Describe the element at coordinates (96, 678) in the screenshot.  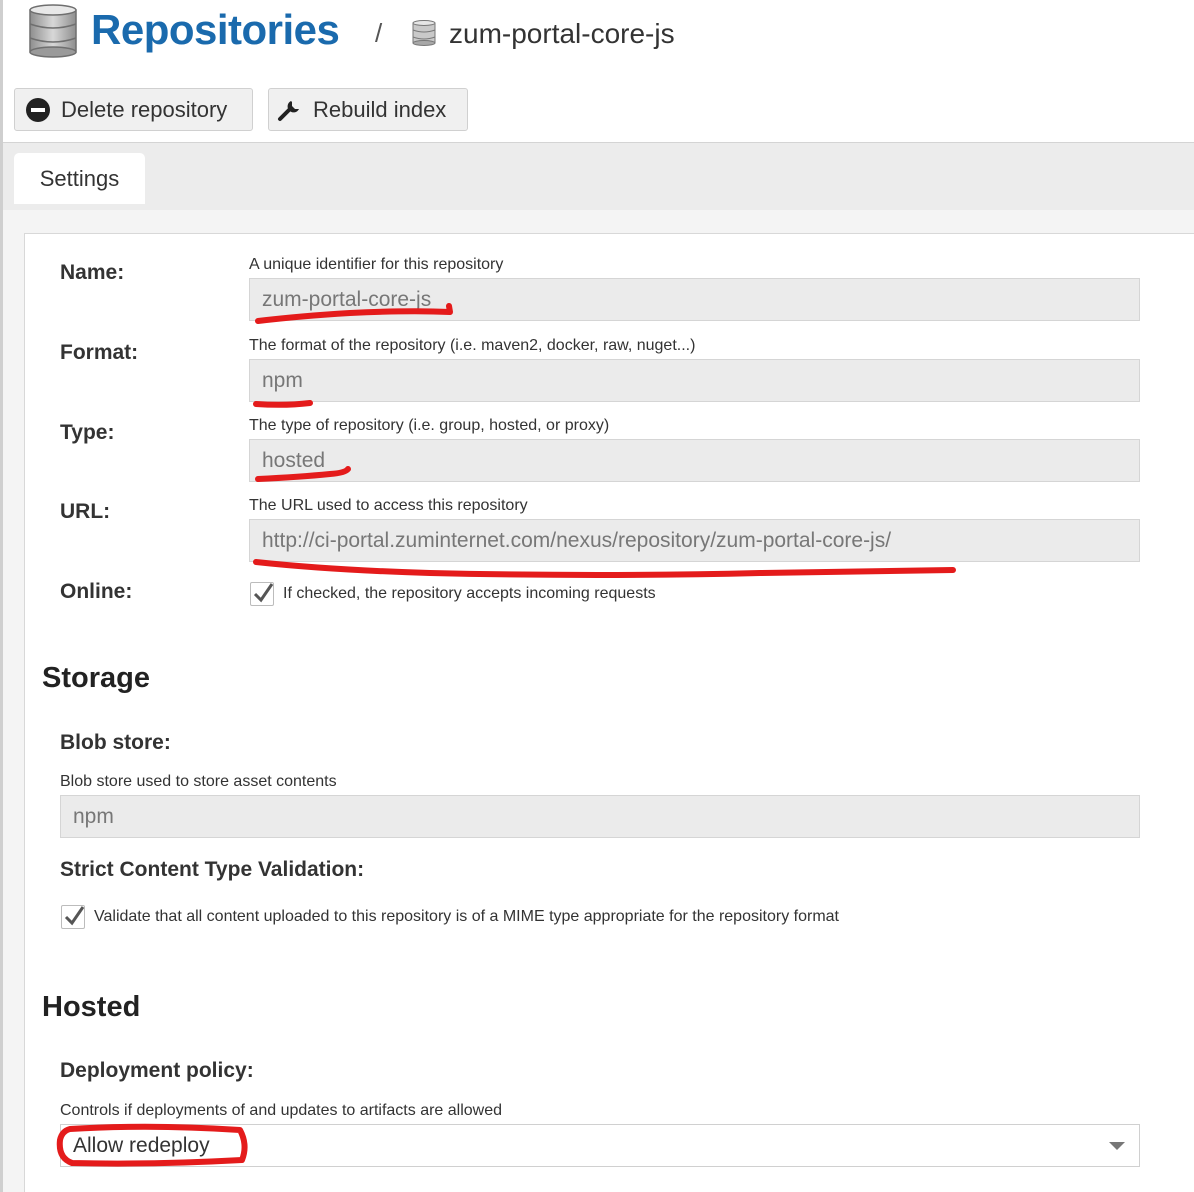
I see `storage-heading: Storage` at that location.